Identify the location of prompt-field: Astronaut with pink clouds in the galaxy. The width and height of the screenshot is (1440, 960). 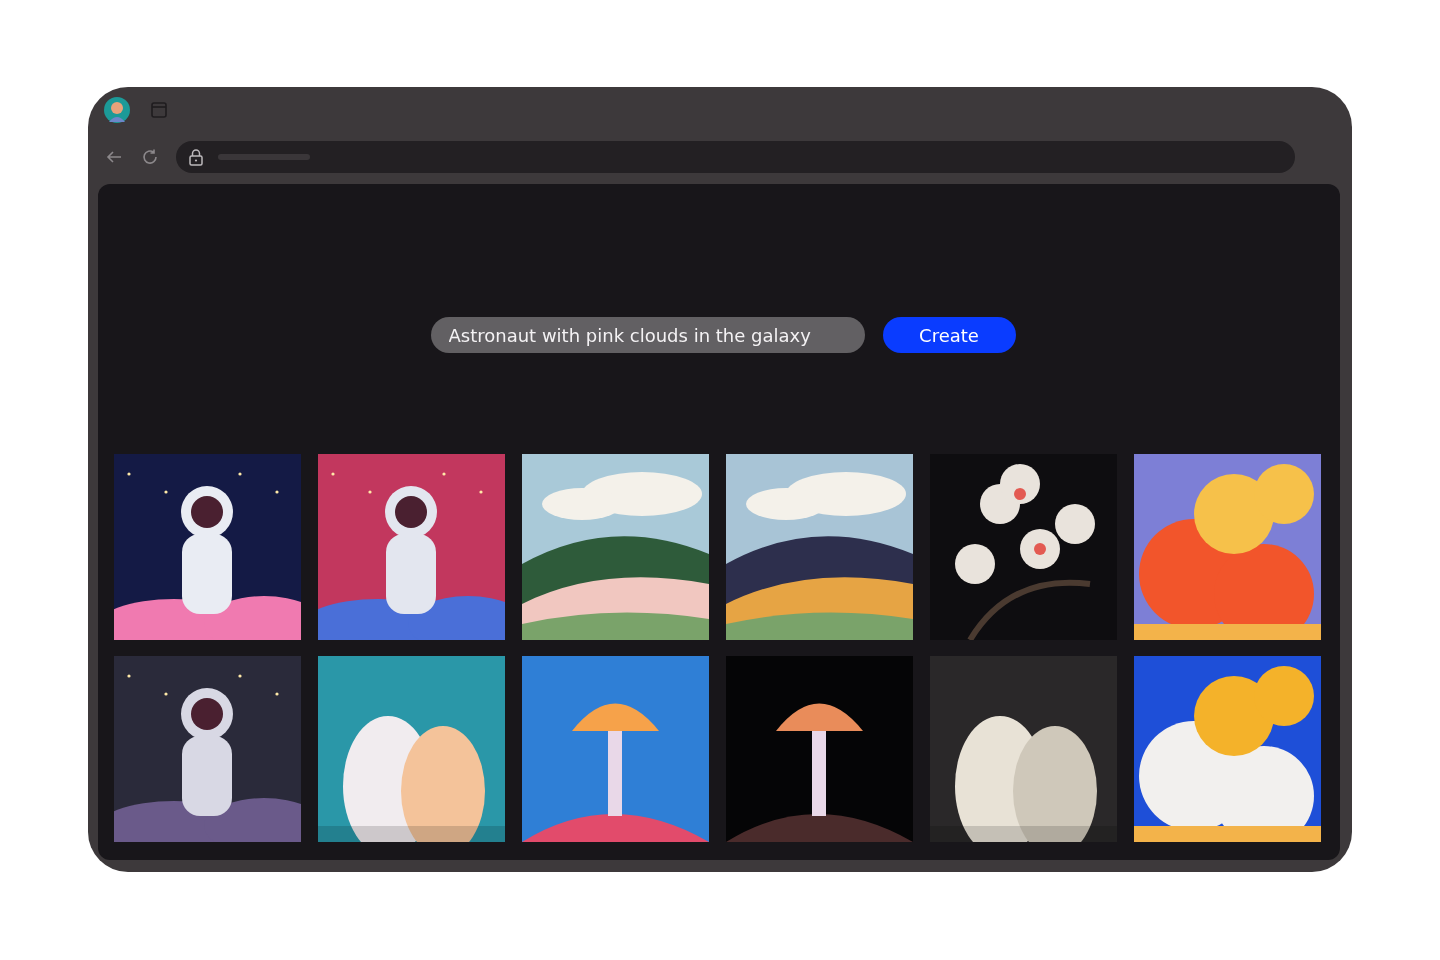
(647, 335).